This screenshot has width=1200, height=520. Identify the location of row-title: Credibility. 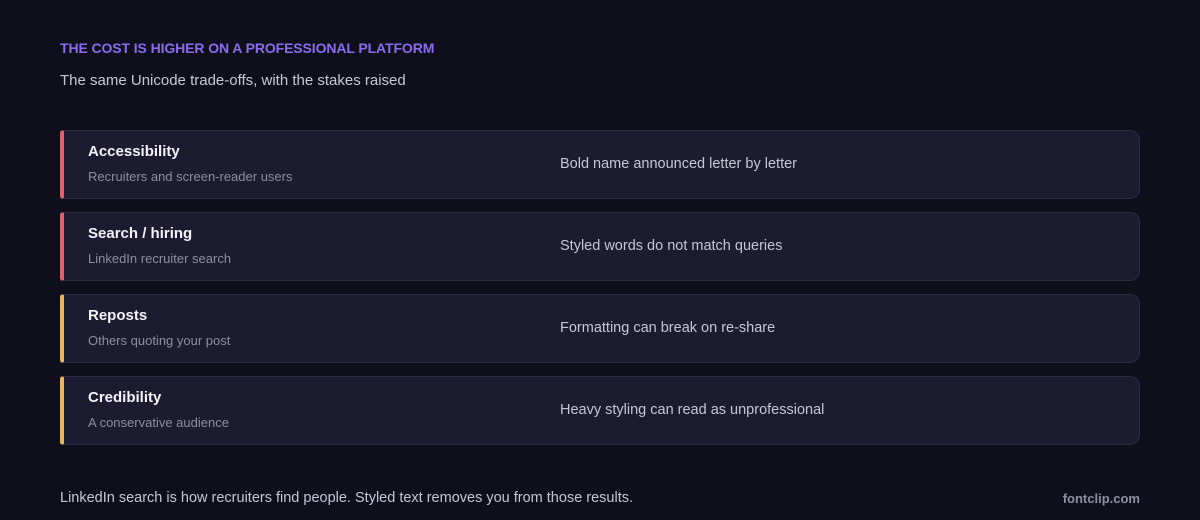
(125, 397).